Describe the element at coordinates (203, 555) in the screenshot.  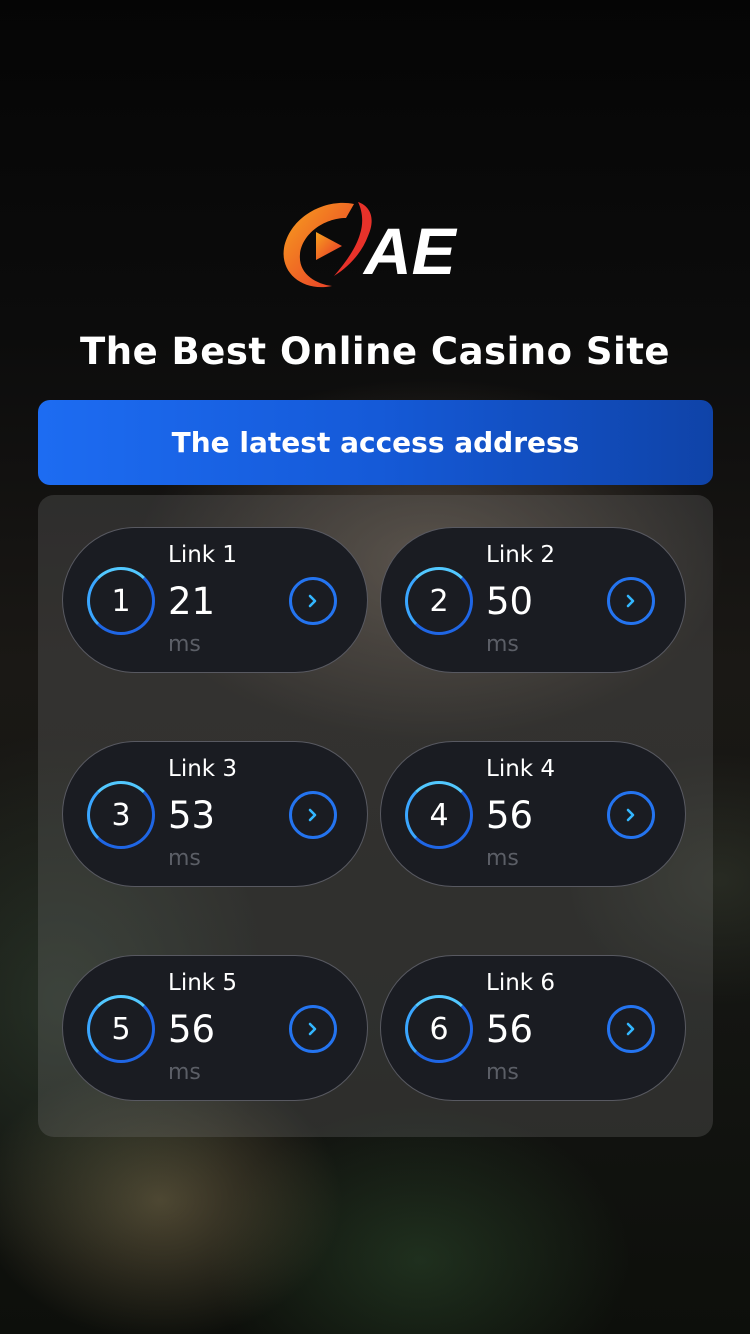
I see `link-label: Link 1` at that location.